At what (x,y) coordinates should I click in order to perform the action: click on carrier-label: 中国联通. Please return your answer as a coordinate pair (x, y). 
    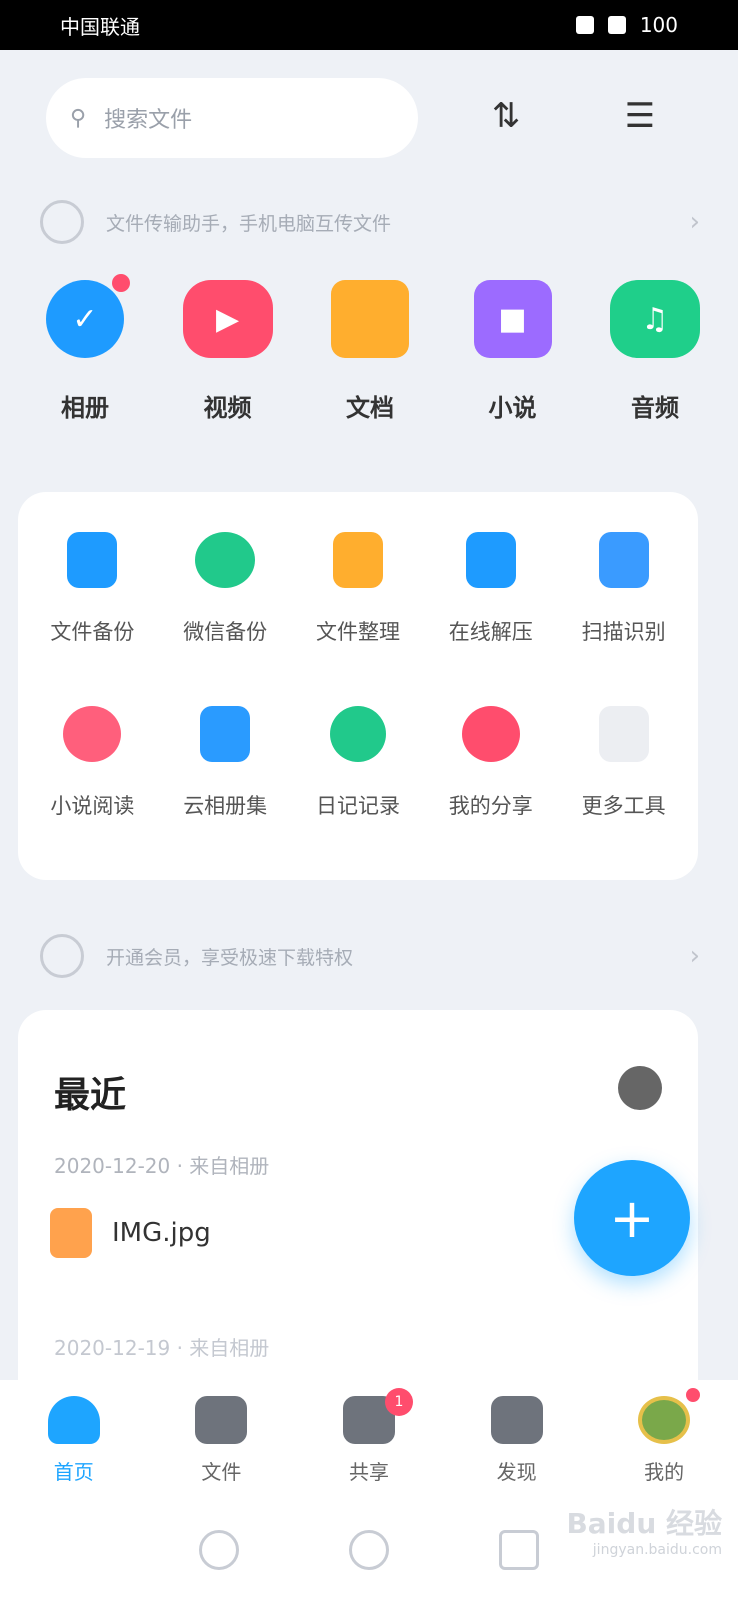
    Looking at the image, I should click on (100, 26).